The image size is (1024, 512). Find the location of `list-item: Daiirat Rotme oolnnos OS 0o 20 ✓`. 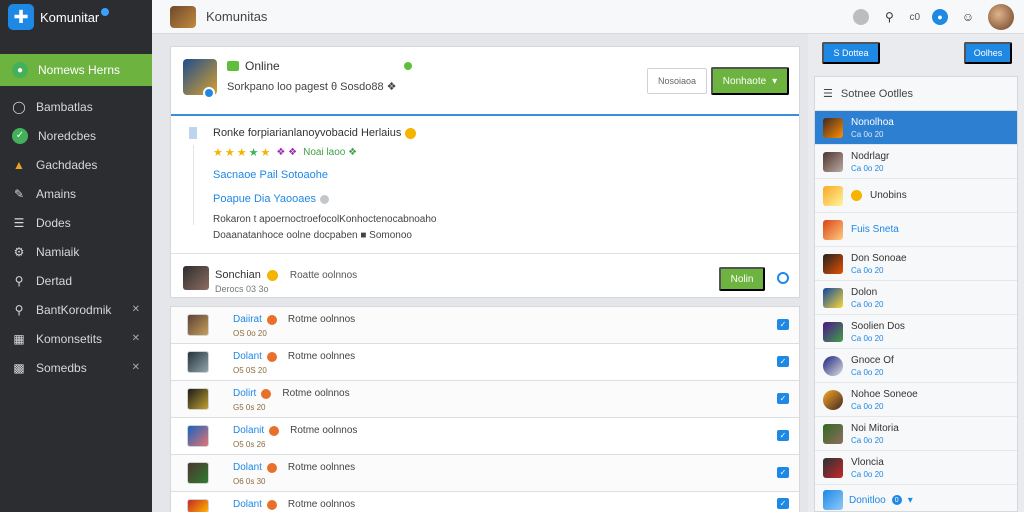

list-item: Daiirat Rotme oolnnos OS 0o 20 ✓ is located at coordinates (485, 325).